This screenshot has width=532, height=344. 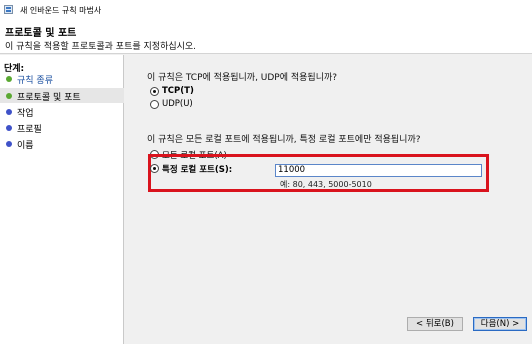 I want to click on tcp-label: TCP(T), so click(x=178, y=91).